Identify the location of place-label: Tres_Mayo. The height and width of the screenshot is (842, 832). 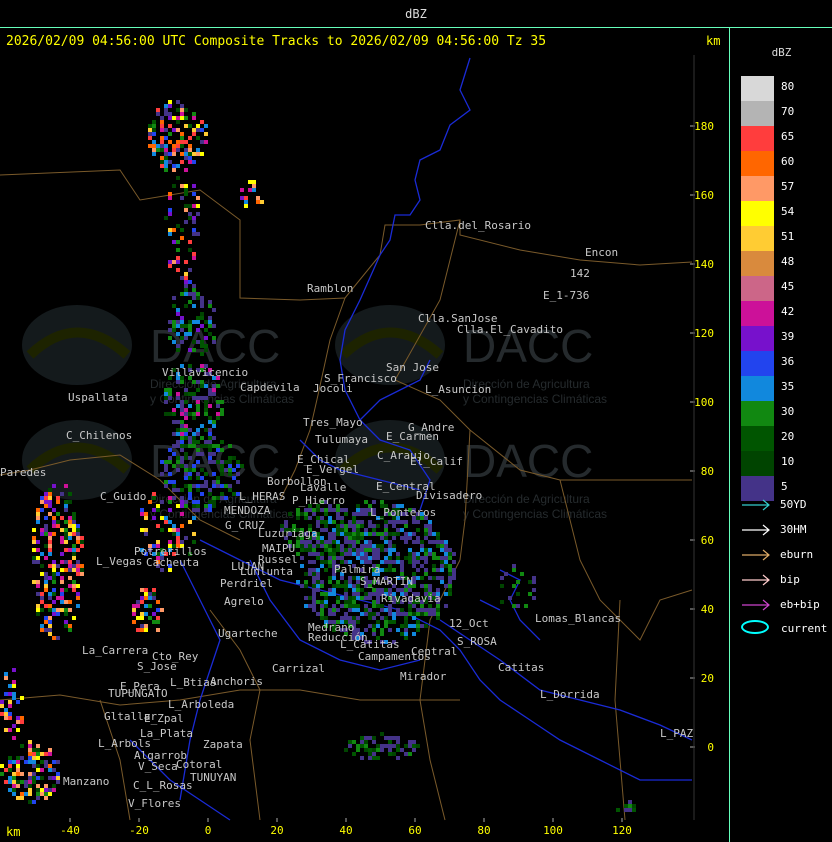
(333, 422).